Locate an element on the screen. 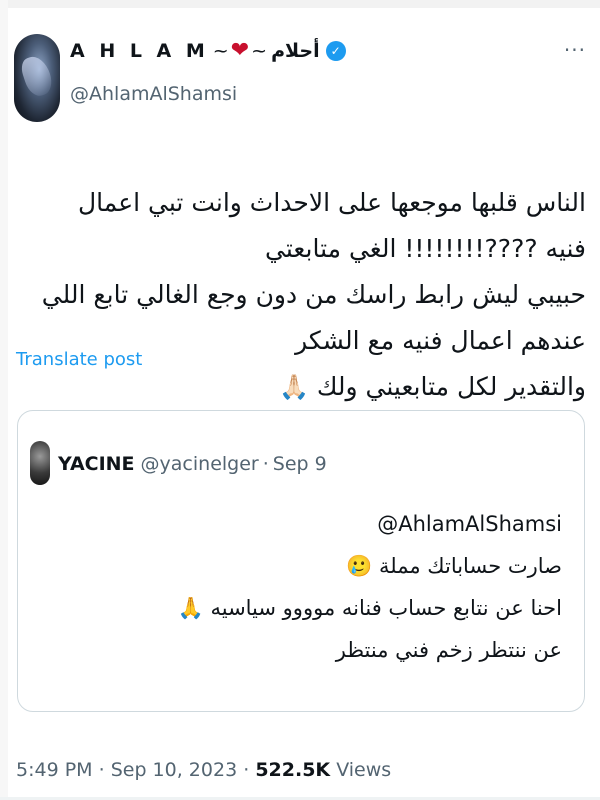  author-display-name: A H L A M is located at coordinates (139, 51).